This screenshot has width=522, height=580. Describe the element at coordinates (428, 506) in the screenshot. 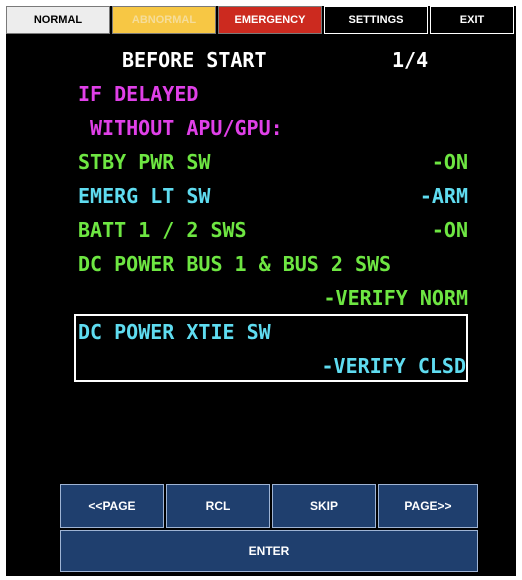

I see `next-page-button: PAGE>>` at that location.